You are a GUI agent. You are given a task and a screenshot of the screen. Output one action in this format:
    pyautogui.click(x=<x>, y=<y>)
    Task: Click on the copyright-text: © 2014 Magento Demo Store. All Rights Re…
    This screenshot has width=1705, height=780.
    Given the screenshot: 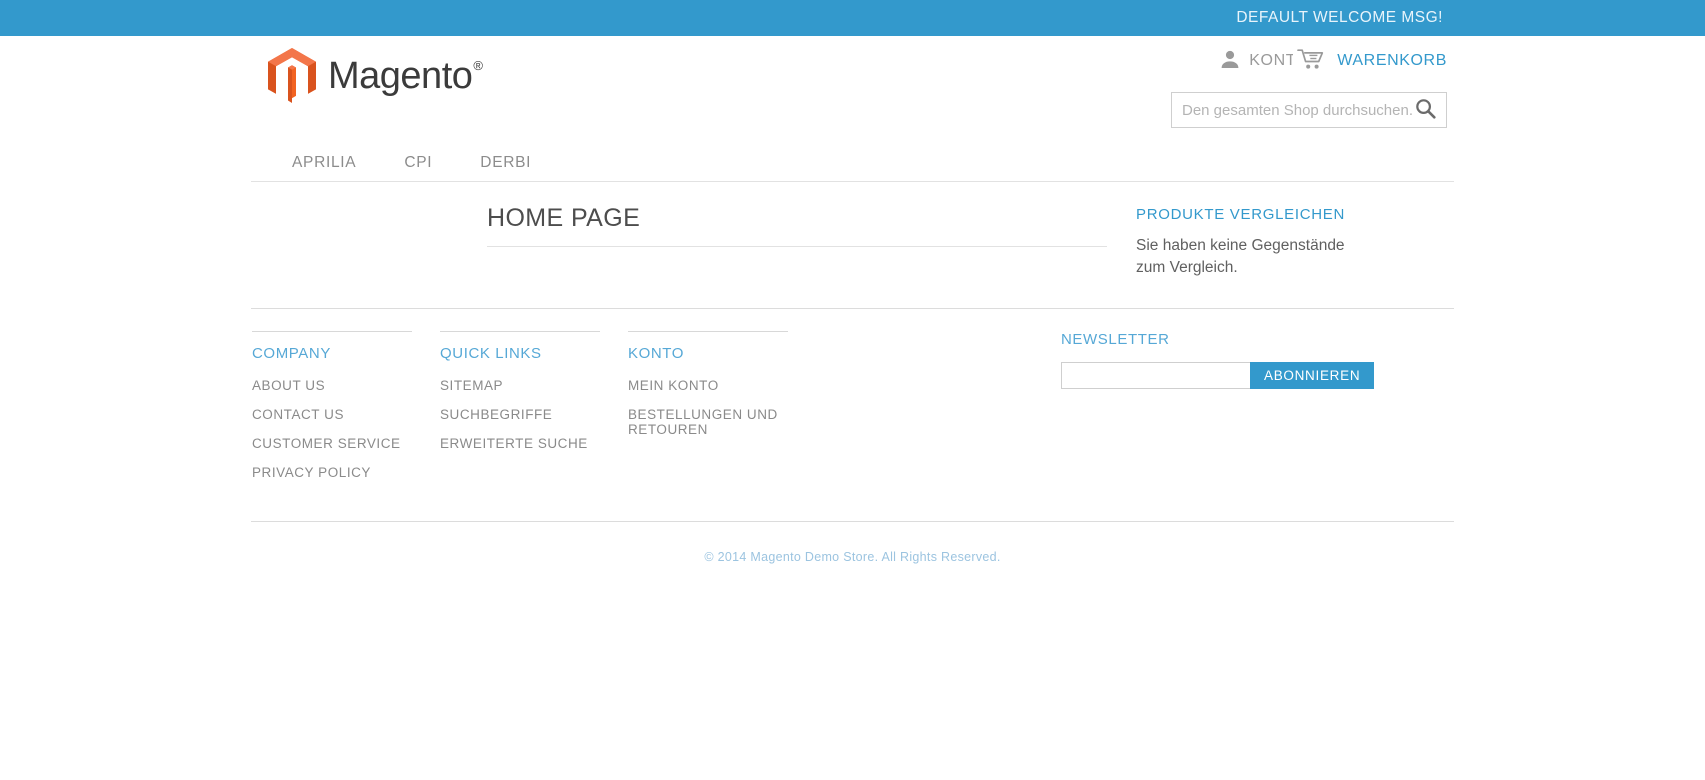 What is the action you would take?
    pyautogui.click(x=852, y=557)
    